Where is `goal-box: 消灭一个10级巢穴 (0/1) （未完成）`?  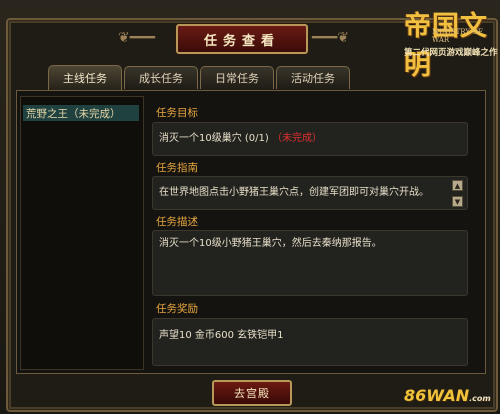 goal-box: 消灭一个10级巢穴 (0/1) （未完成） is located at coordinates (310, 139).